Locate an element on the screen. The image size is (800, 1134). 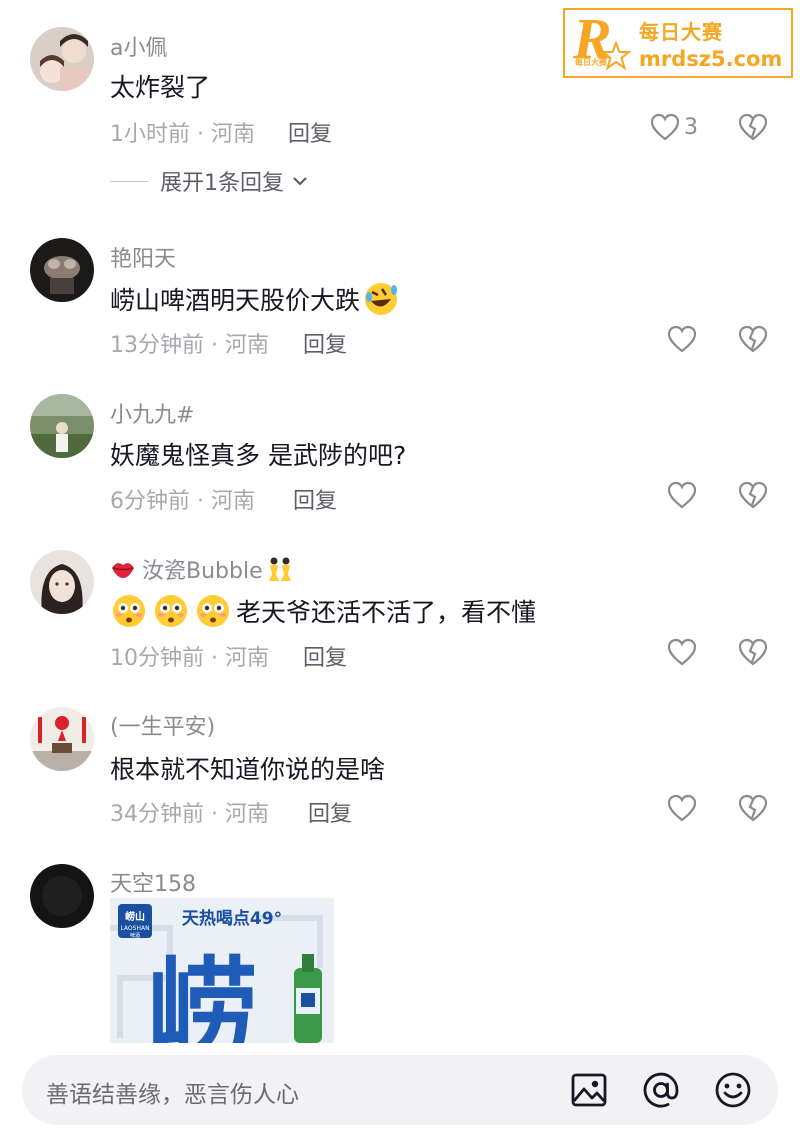
mention-button is located at coordinates (661, 1092).